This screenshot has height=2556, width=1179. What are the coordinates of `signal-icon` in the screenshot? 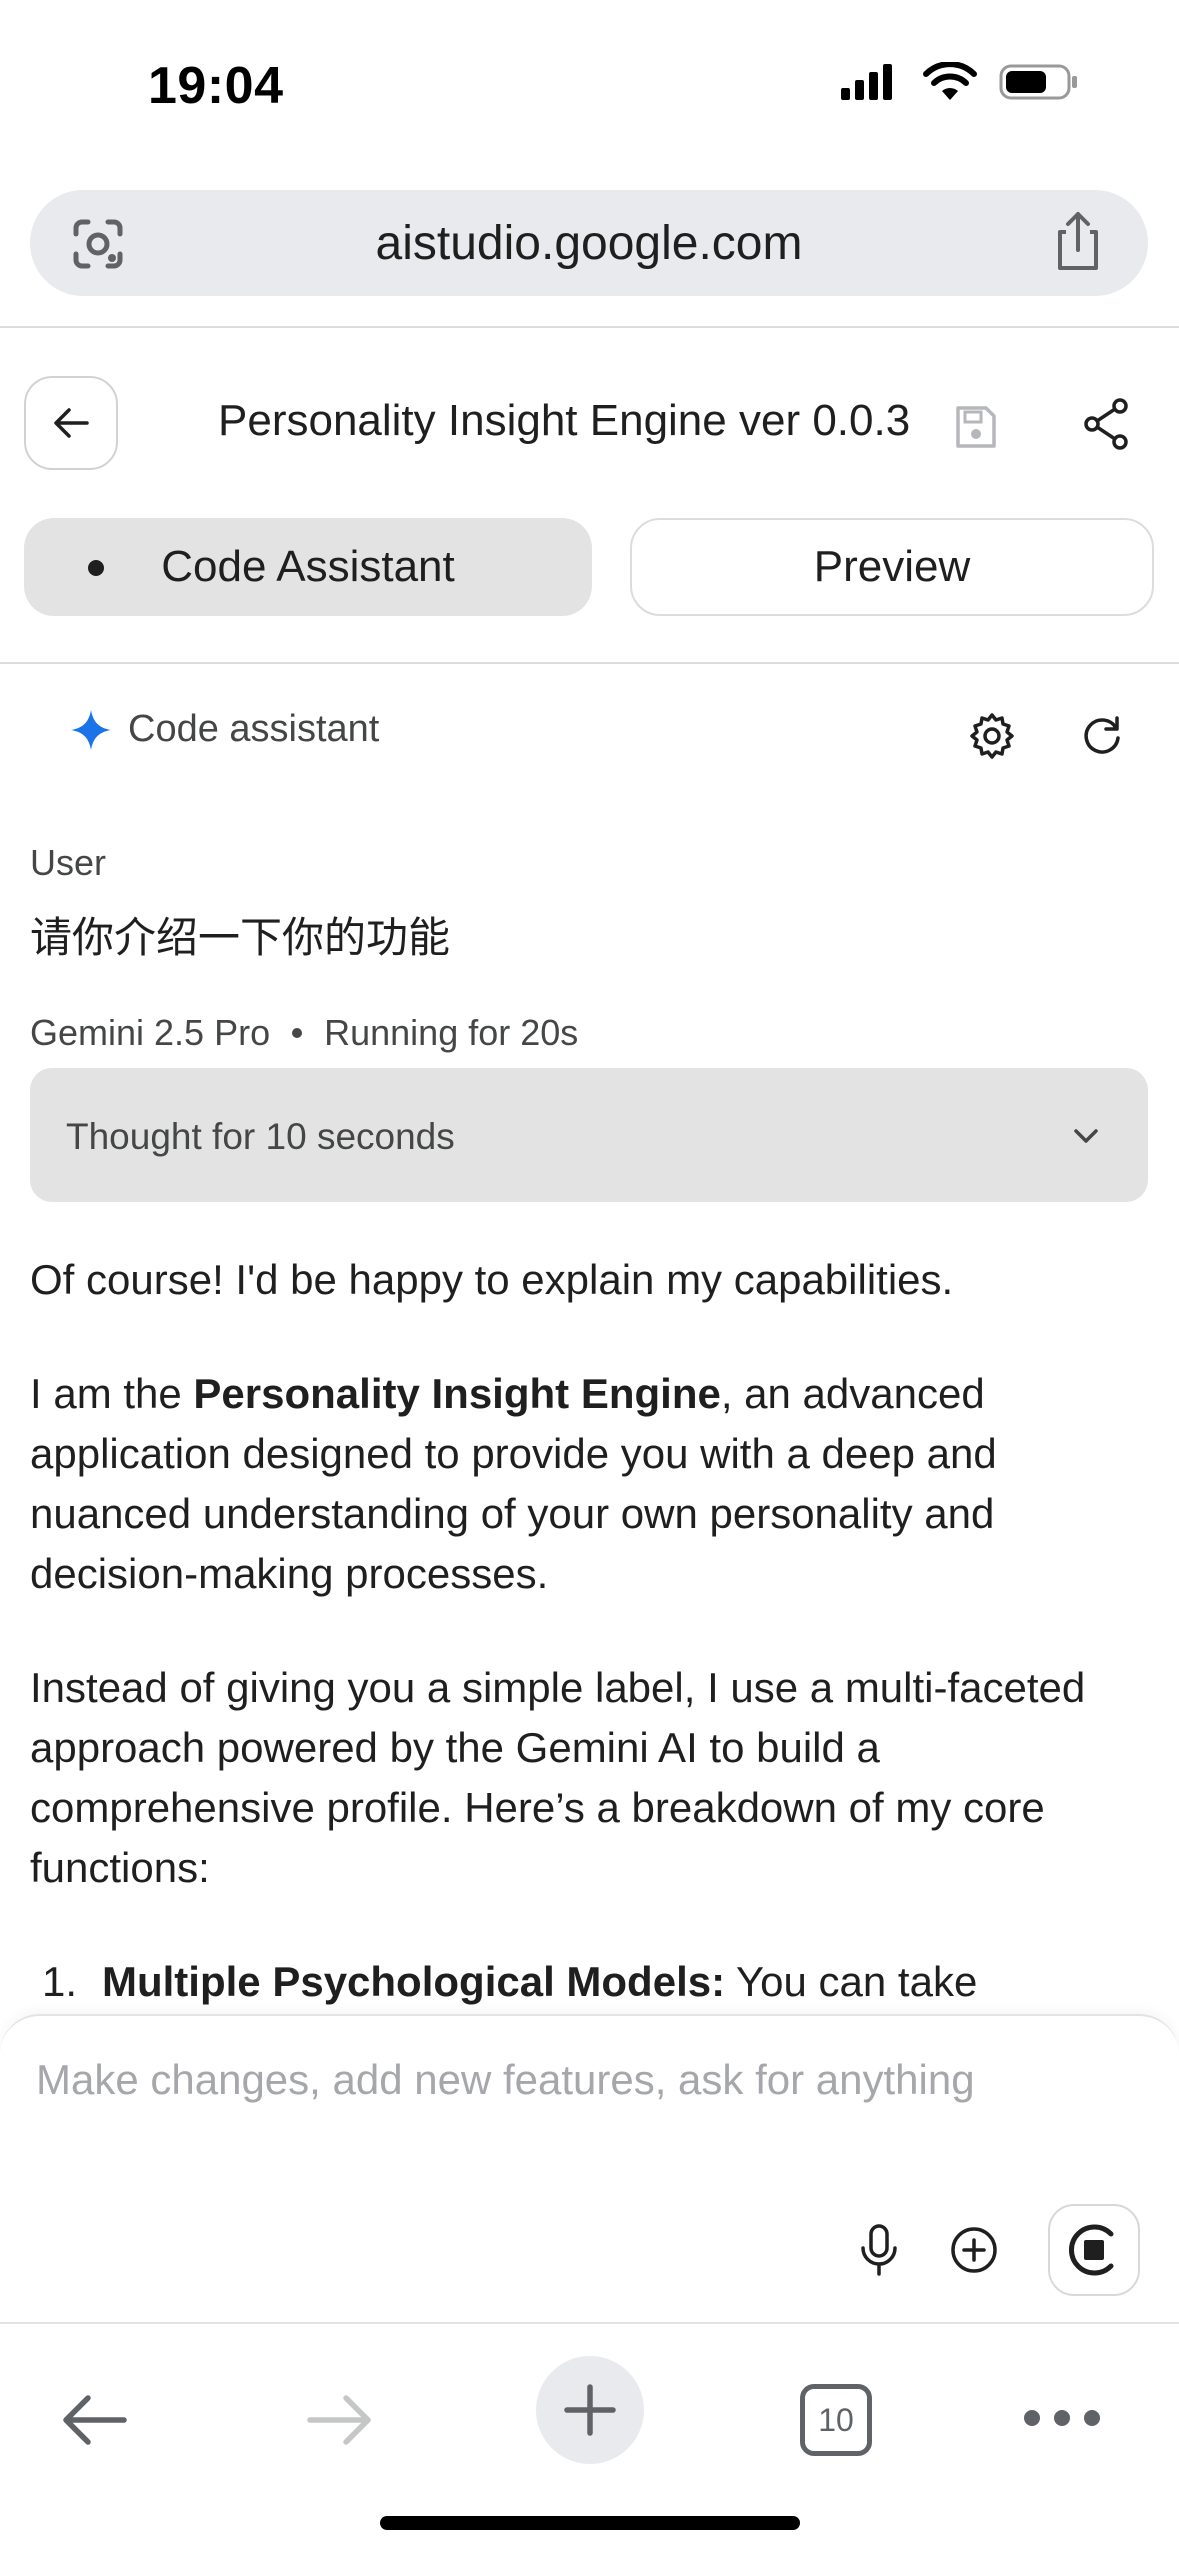 It's located at (866, 82).